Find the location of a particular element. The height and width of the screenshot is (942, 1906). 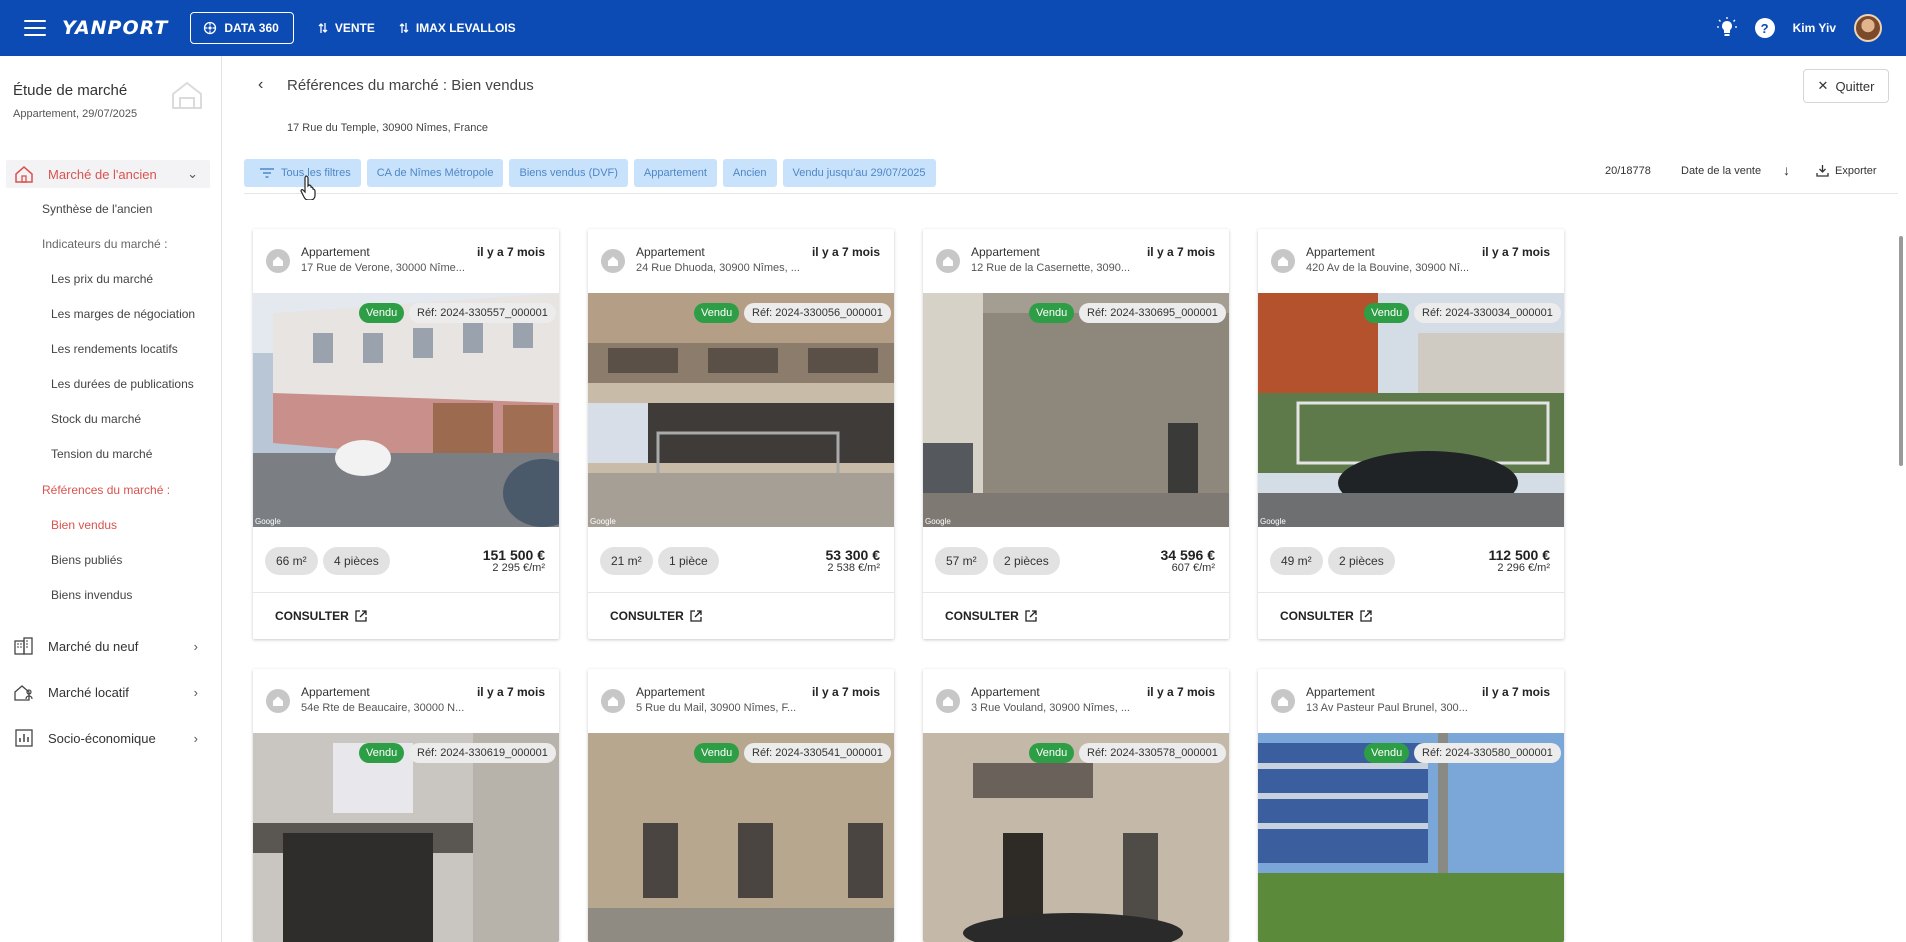

nav-imax-levallois: IMAX LEVALLOIS is located at coordinates (457, 28).